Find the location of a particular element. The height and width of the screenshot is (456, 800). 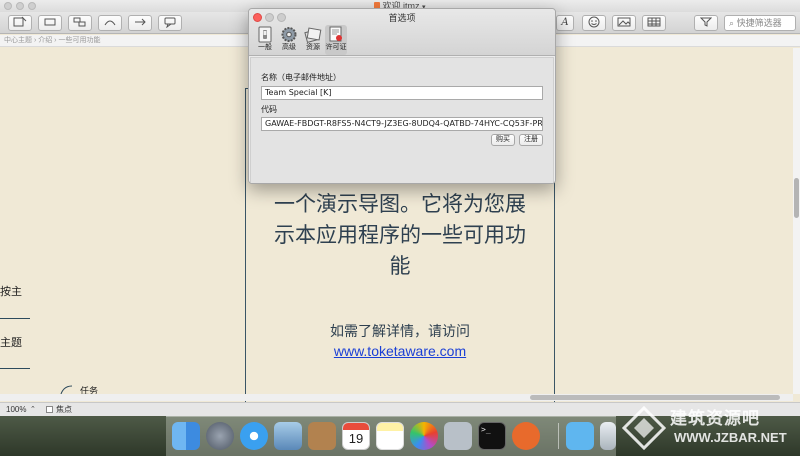

watermark: 建筑资源吧 WWW.JZBAR.NET is located at coordinates (710, 429).